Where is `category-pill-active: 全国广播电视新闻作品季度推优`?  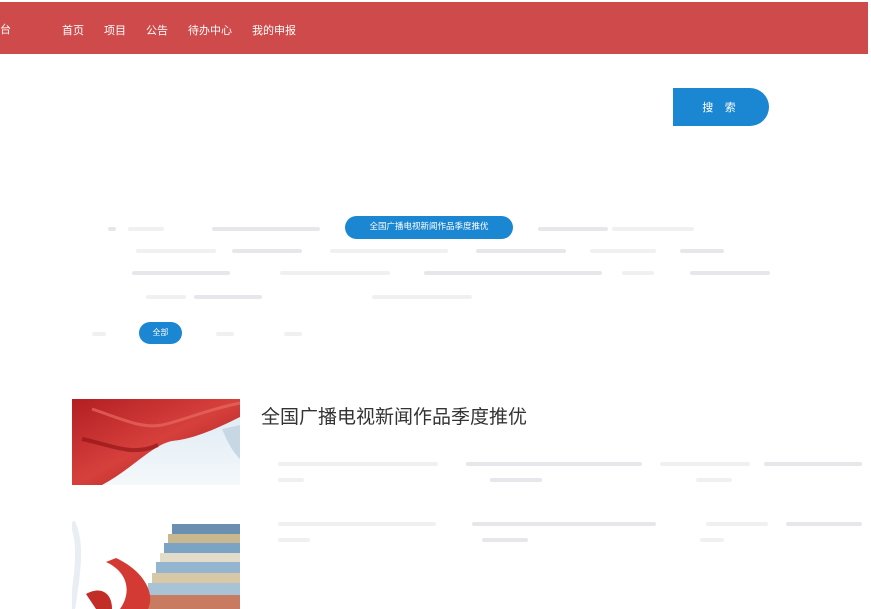
category-pill-active: 全国广播电视新闻作品季度推优 is located at coordinates (429, 227).